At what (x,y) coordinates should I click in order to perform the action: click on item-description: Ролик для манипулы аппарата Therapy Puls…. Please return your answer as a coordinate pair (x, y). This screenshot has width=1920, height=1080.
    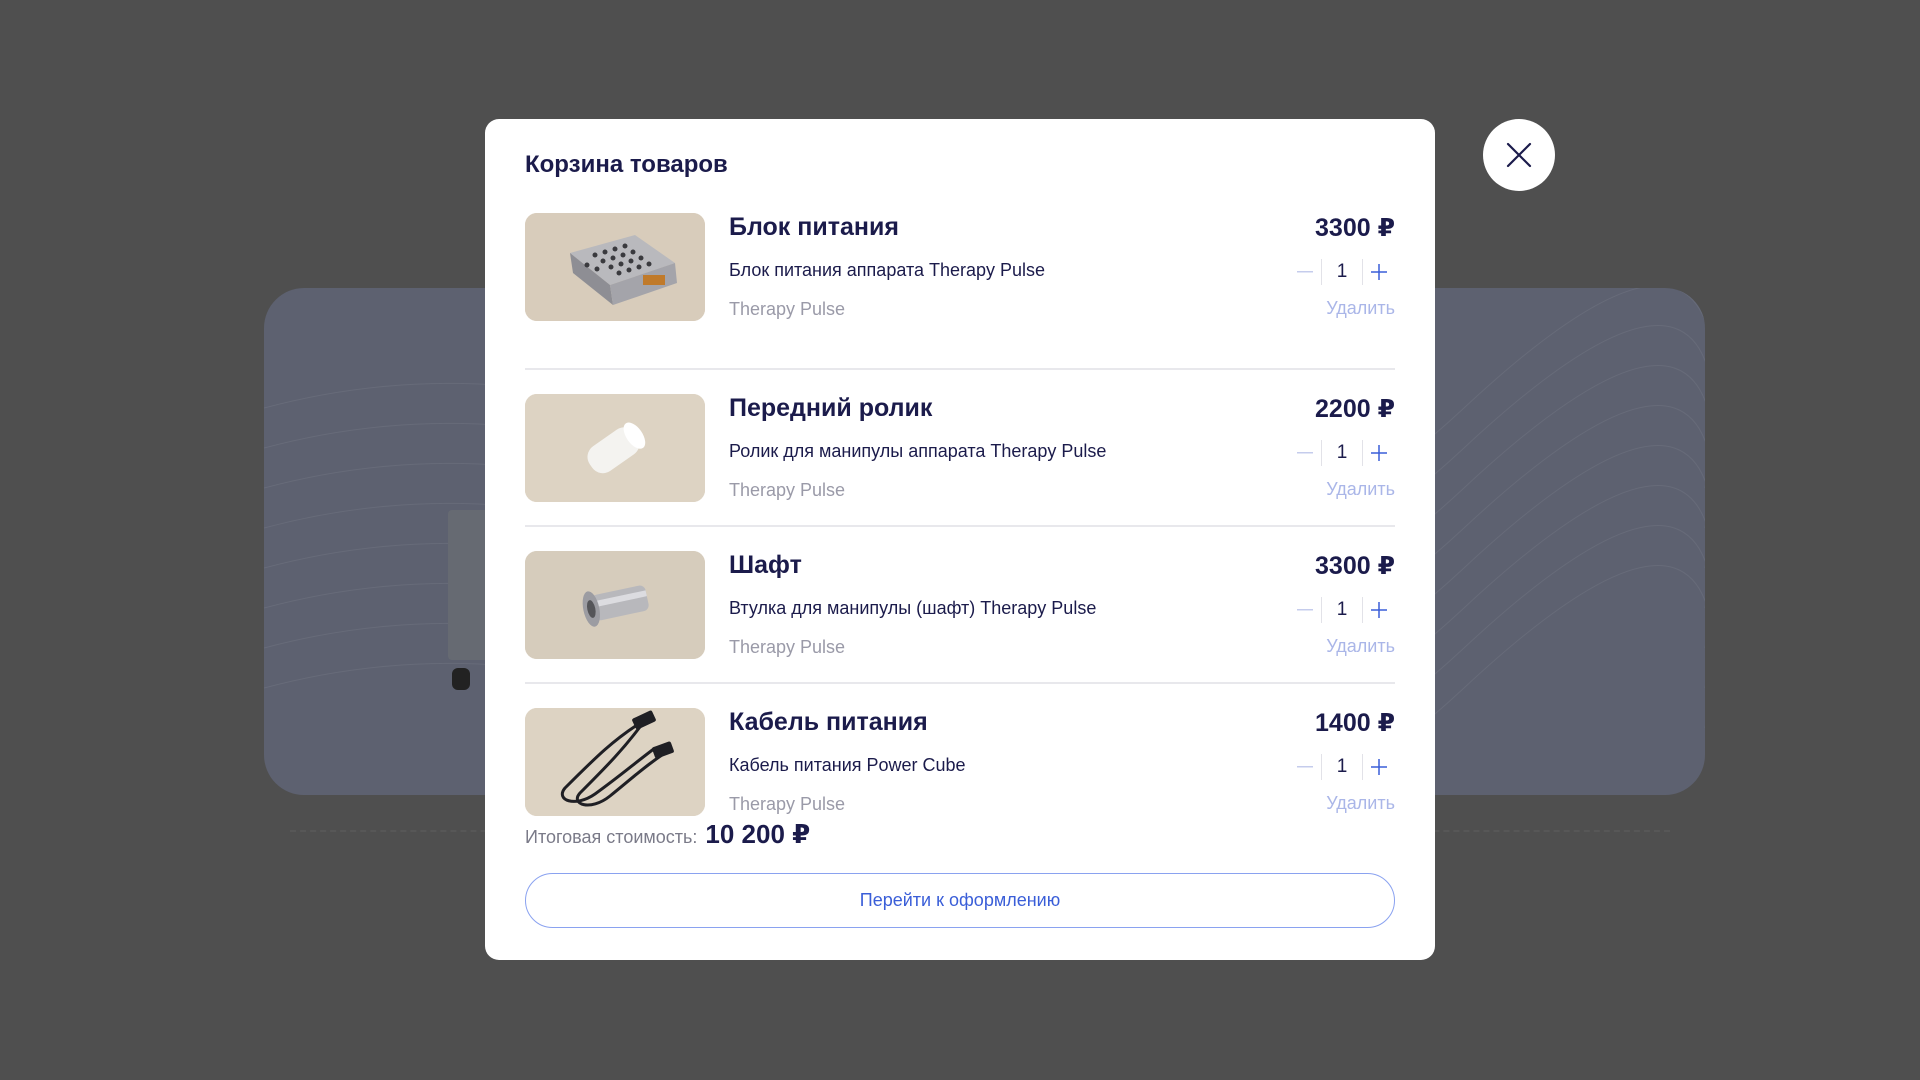
    Looking at the image, I should click on (918, 451).